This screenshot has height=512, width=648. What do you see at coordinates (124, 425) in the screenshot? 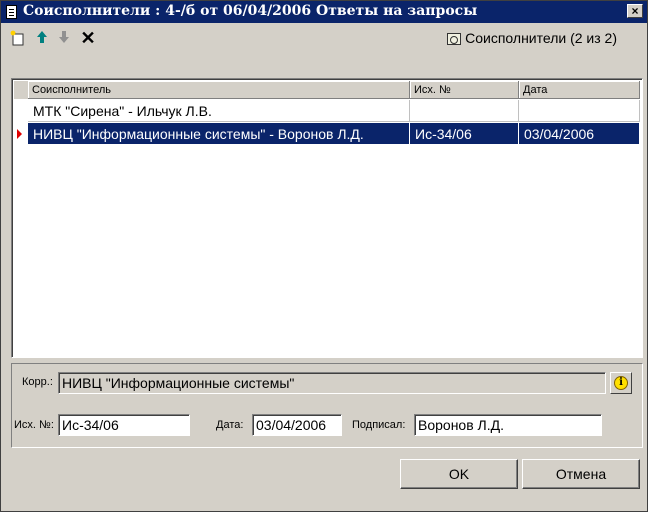
I see `out-no-field: Ис-34/06` at bounding box center [124, 425].